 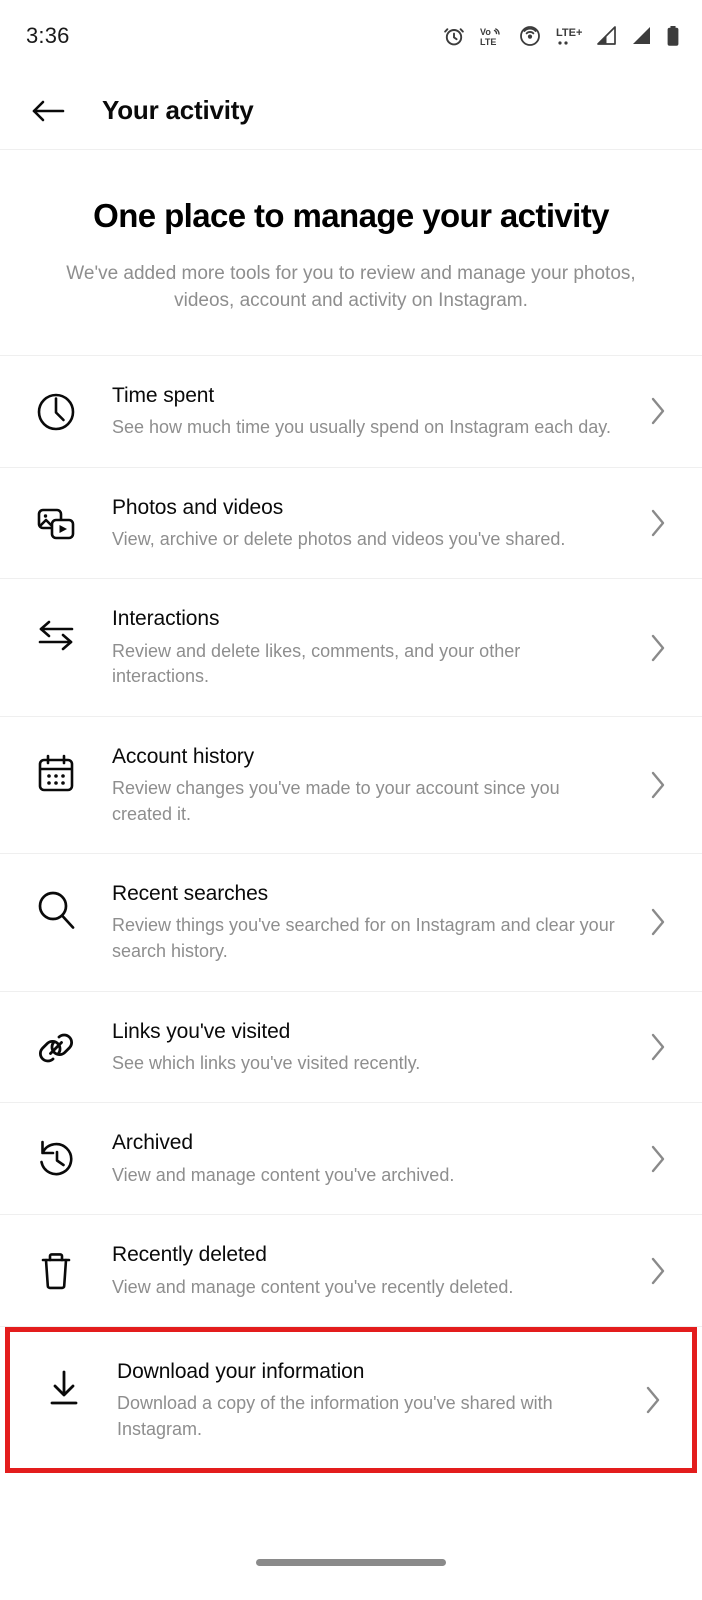 I want to click on svg-text: Vo, so click(x=485, y=32).